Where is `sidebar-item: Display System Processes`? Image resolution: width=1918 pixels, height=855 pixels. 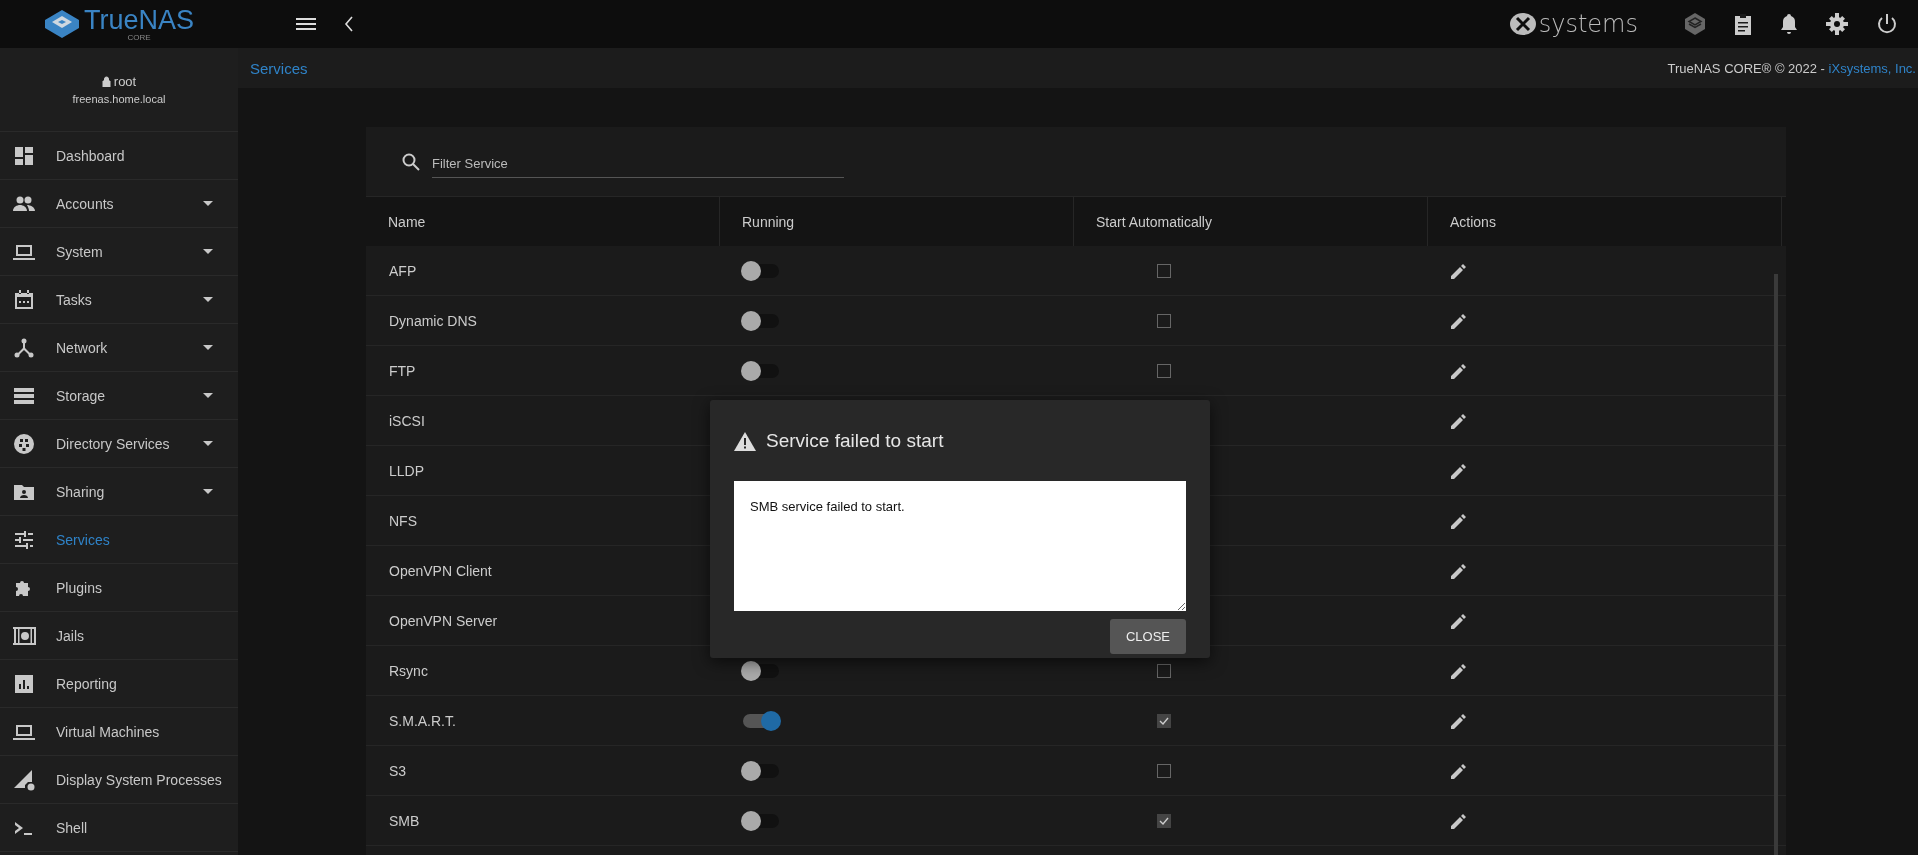 sidebar-item: Display System Processes is located at coordinates (119, 780).